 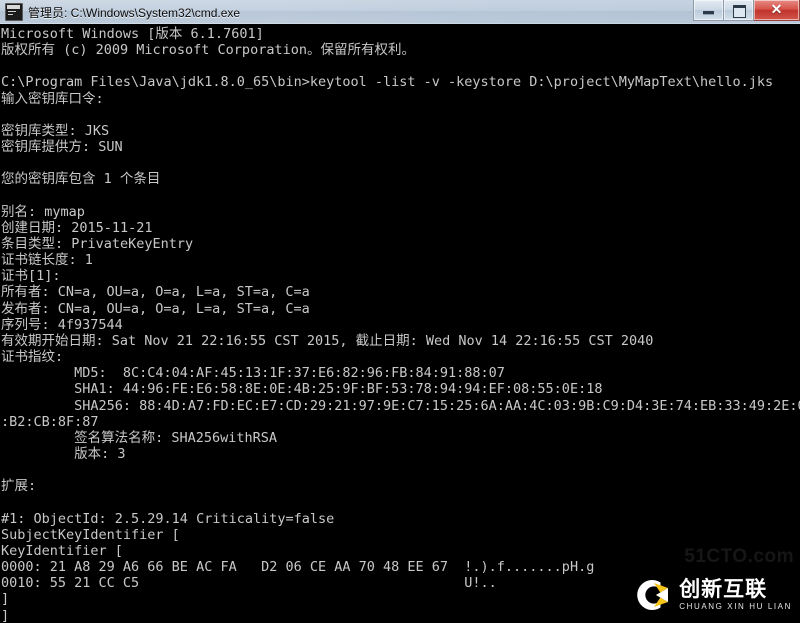 I want to click on close-icon: ✕, so click(x=776, y=9).